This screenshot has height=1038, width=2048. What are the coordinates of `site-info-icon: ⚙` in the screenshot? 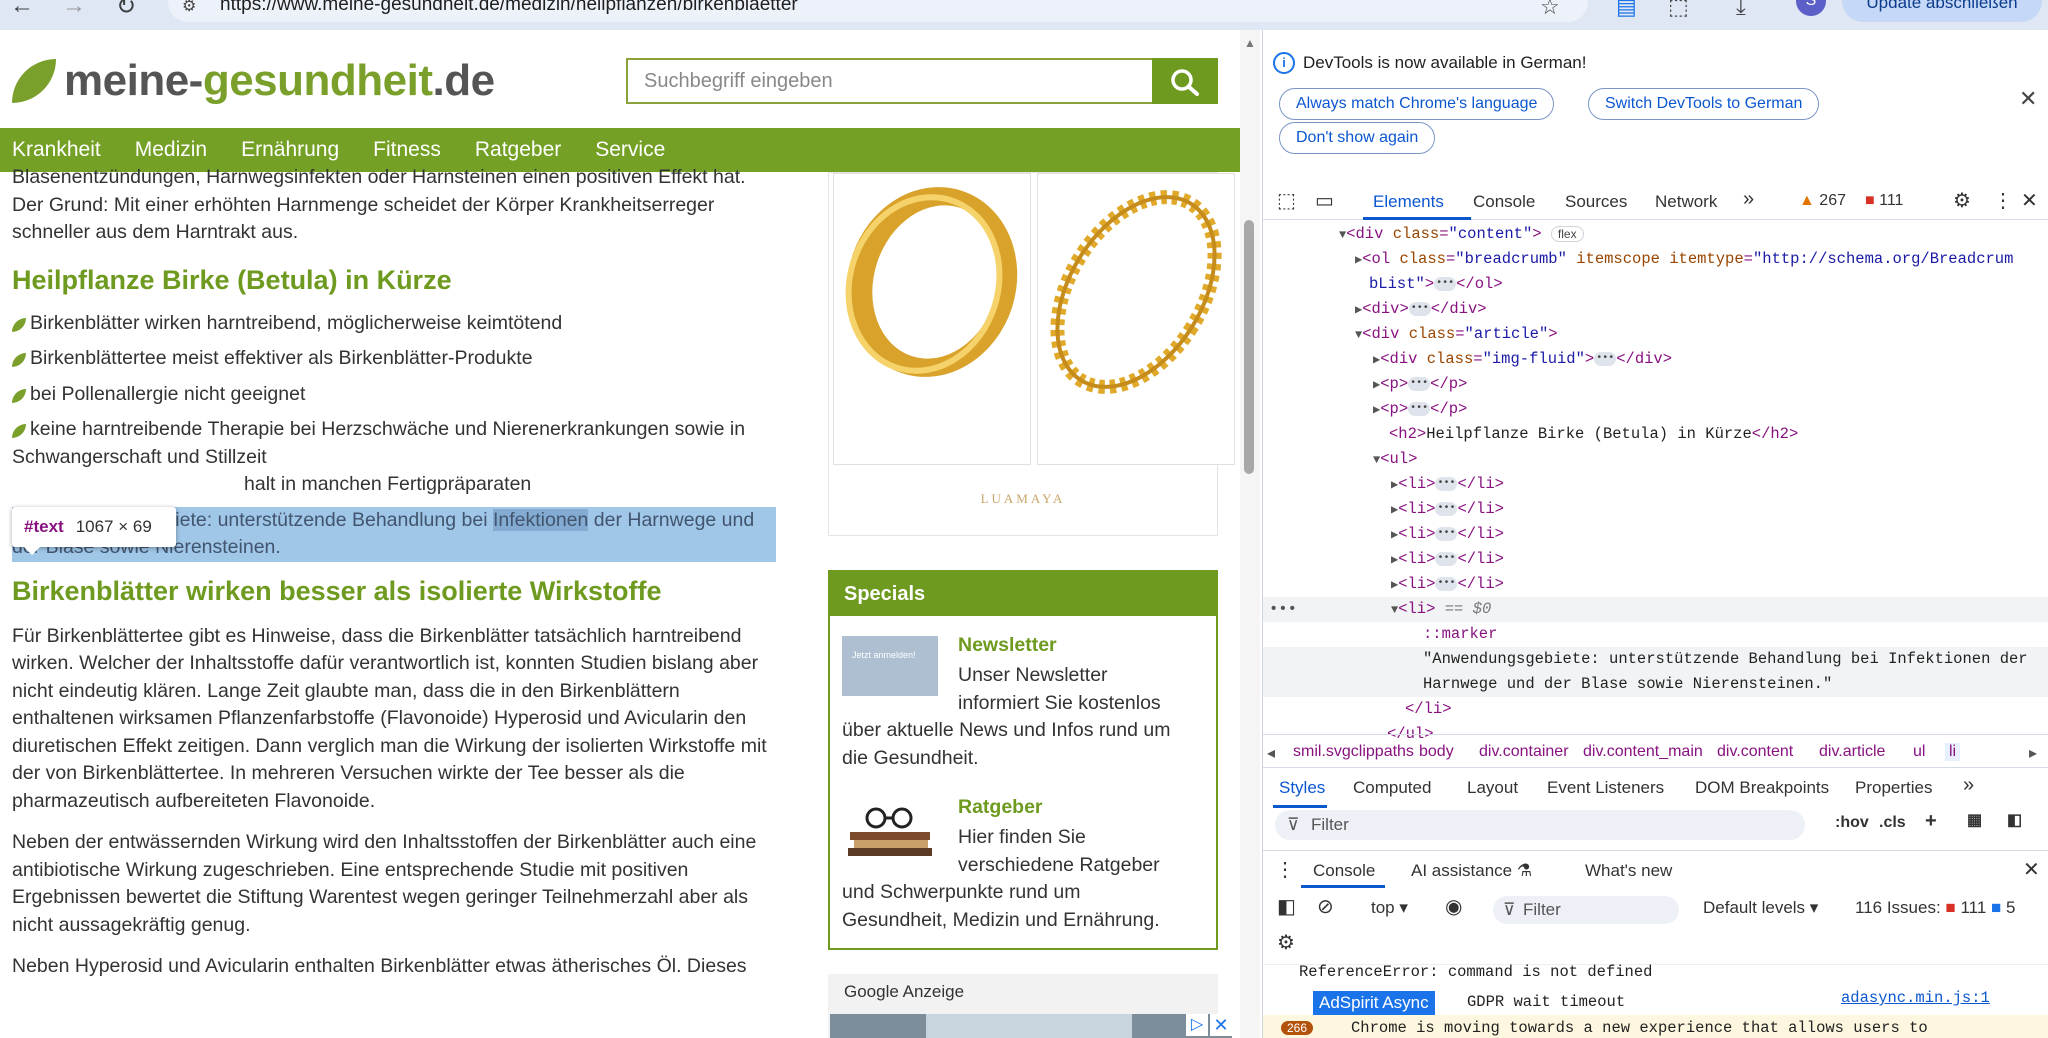 It's located at (189, 8).